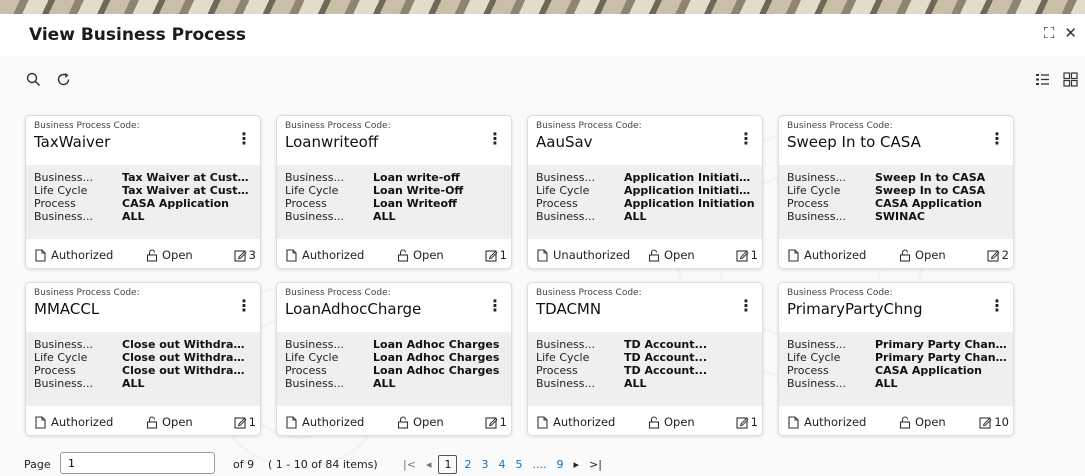  Describe the element at coordinates (896, 256) in the screenshot. I see `card-footer: Authorized Open 2` at that location.